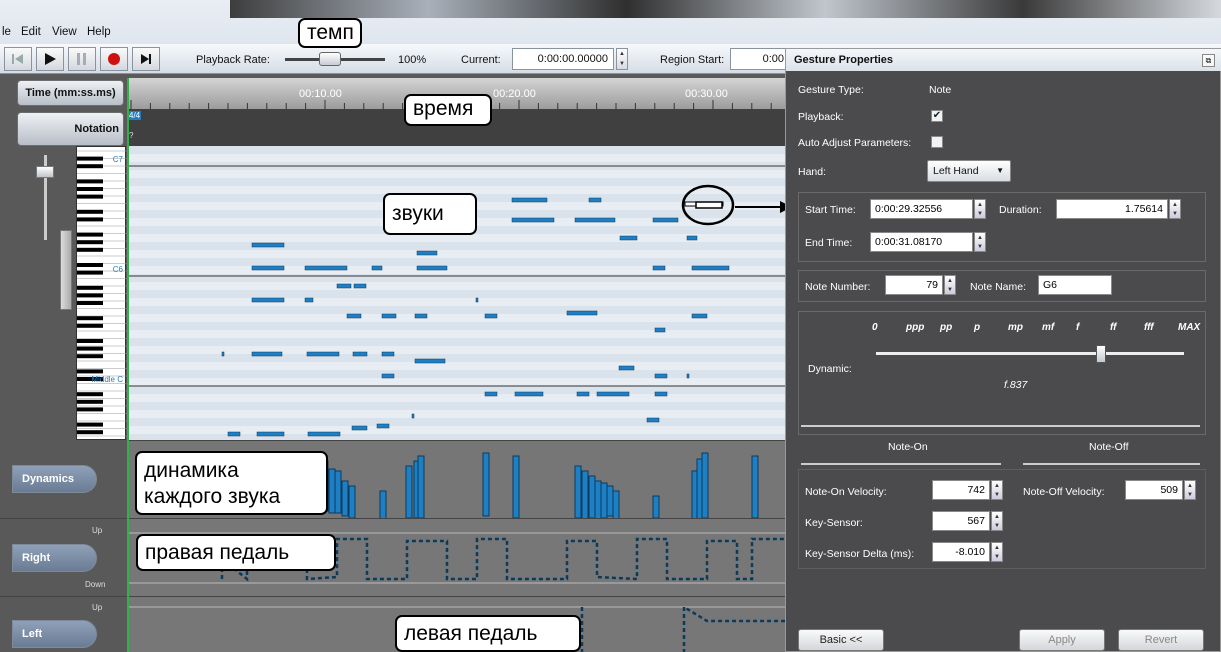  What do you see at coordinates (1003, 60) in the screenshot?
I see `gesture-properties-titlebar: Gesture Properties` at bounding box center [1003, 60].